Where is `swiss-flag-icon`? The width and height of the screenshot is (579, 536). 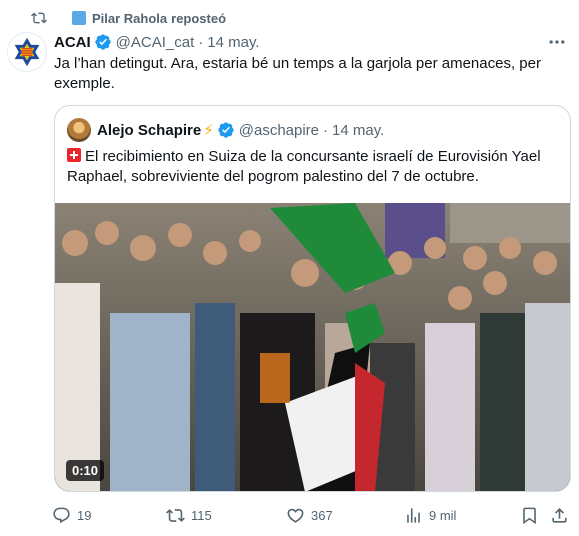
swiss-flag-icon is located at coordinates (74, 155).